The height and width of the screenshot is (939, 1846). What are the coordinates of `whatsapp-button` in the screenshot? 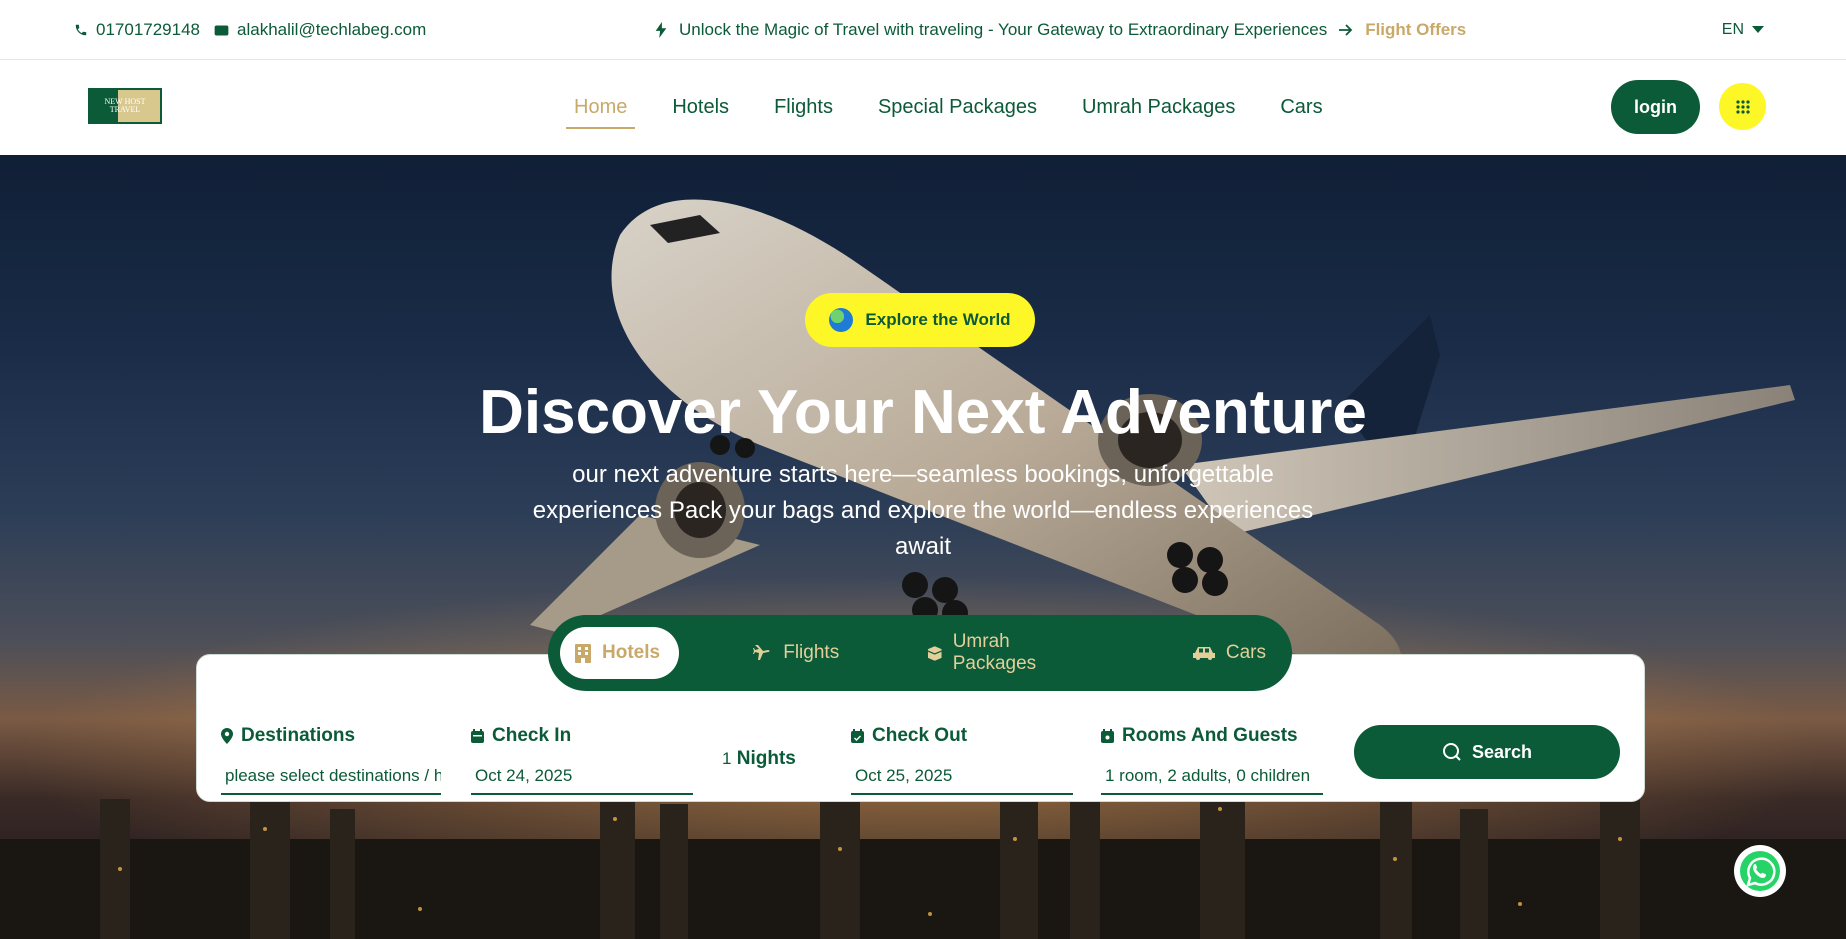 It's located at (1760, 871).